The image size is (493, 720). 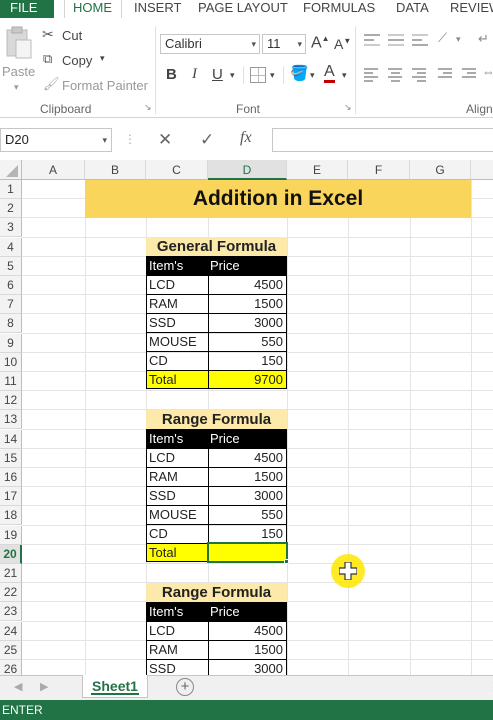 I want to click on scroll-left-icon: ◀, so click(x=18, y=686).